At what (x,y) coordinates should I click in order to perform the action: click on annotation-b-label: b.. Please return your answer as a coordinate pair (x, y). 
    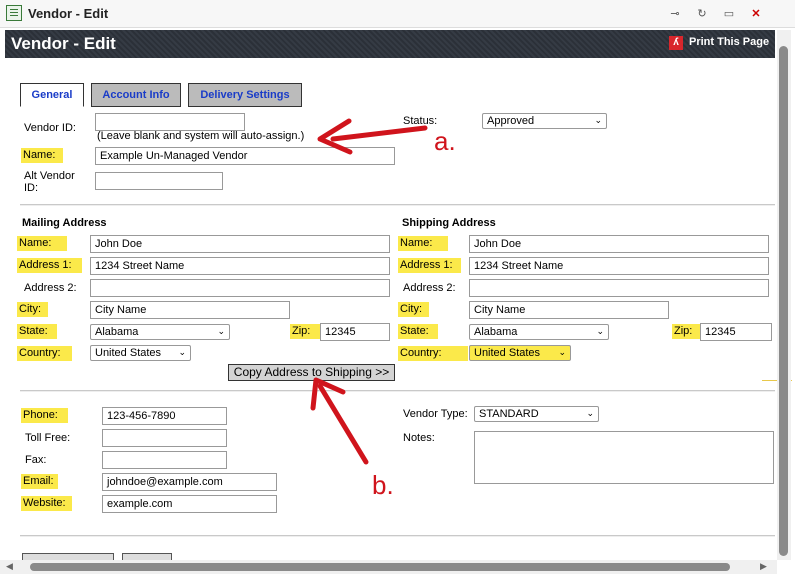
    Looking at the image, I should click on (383, 485).